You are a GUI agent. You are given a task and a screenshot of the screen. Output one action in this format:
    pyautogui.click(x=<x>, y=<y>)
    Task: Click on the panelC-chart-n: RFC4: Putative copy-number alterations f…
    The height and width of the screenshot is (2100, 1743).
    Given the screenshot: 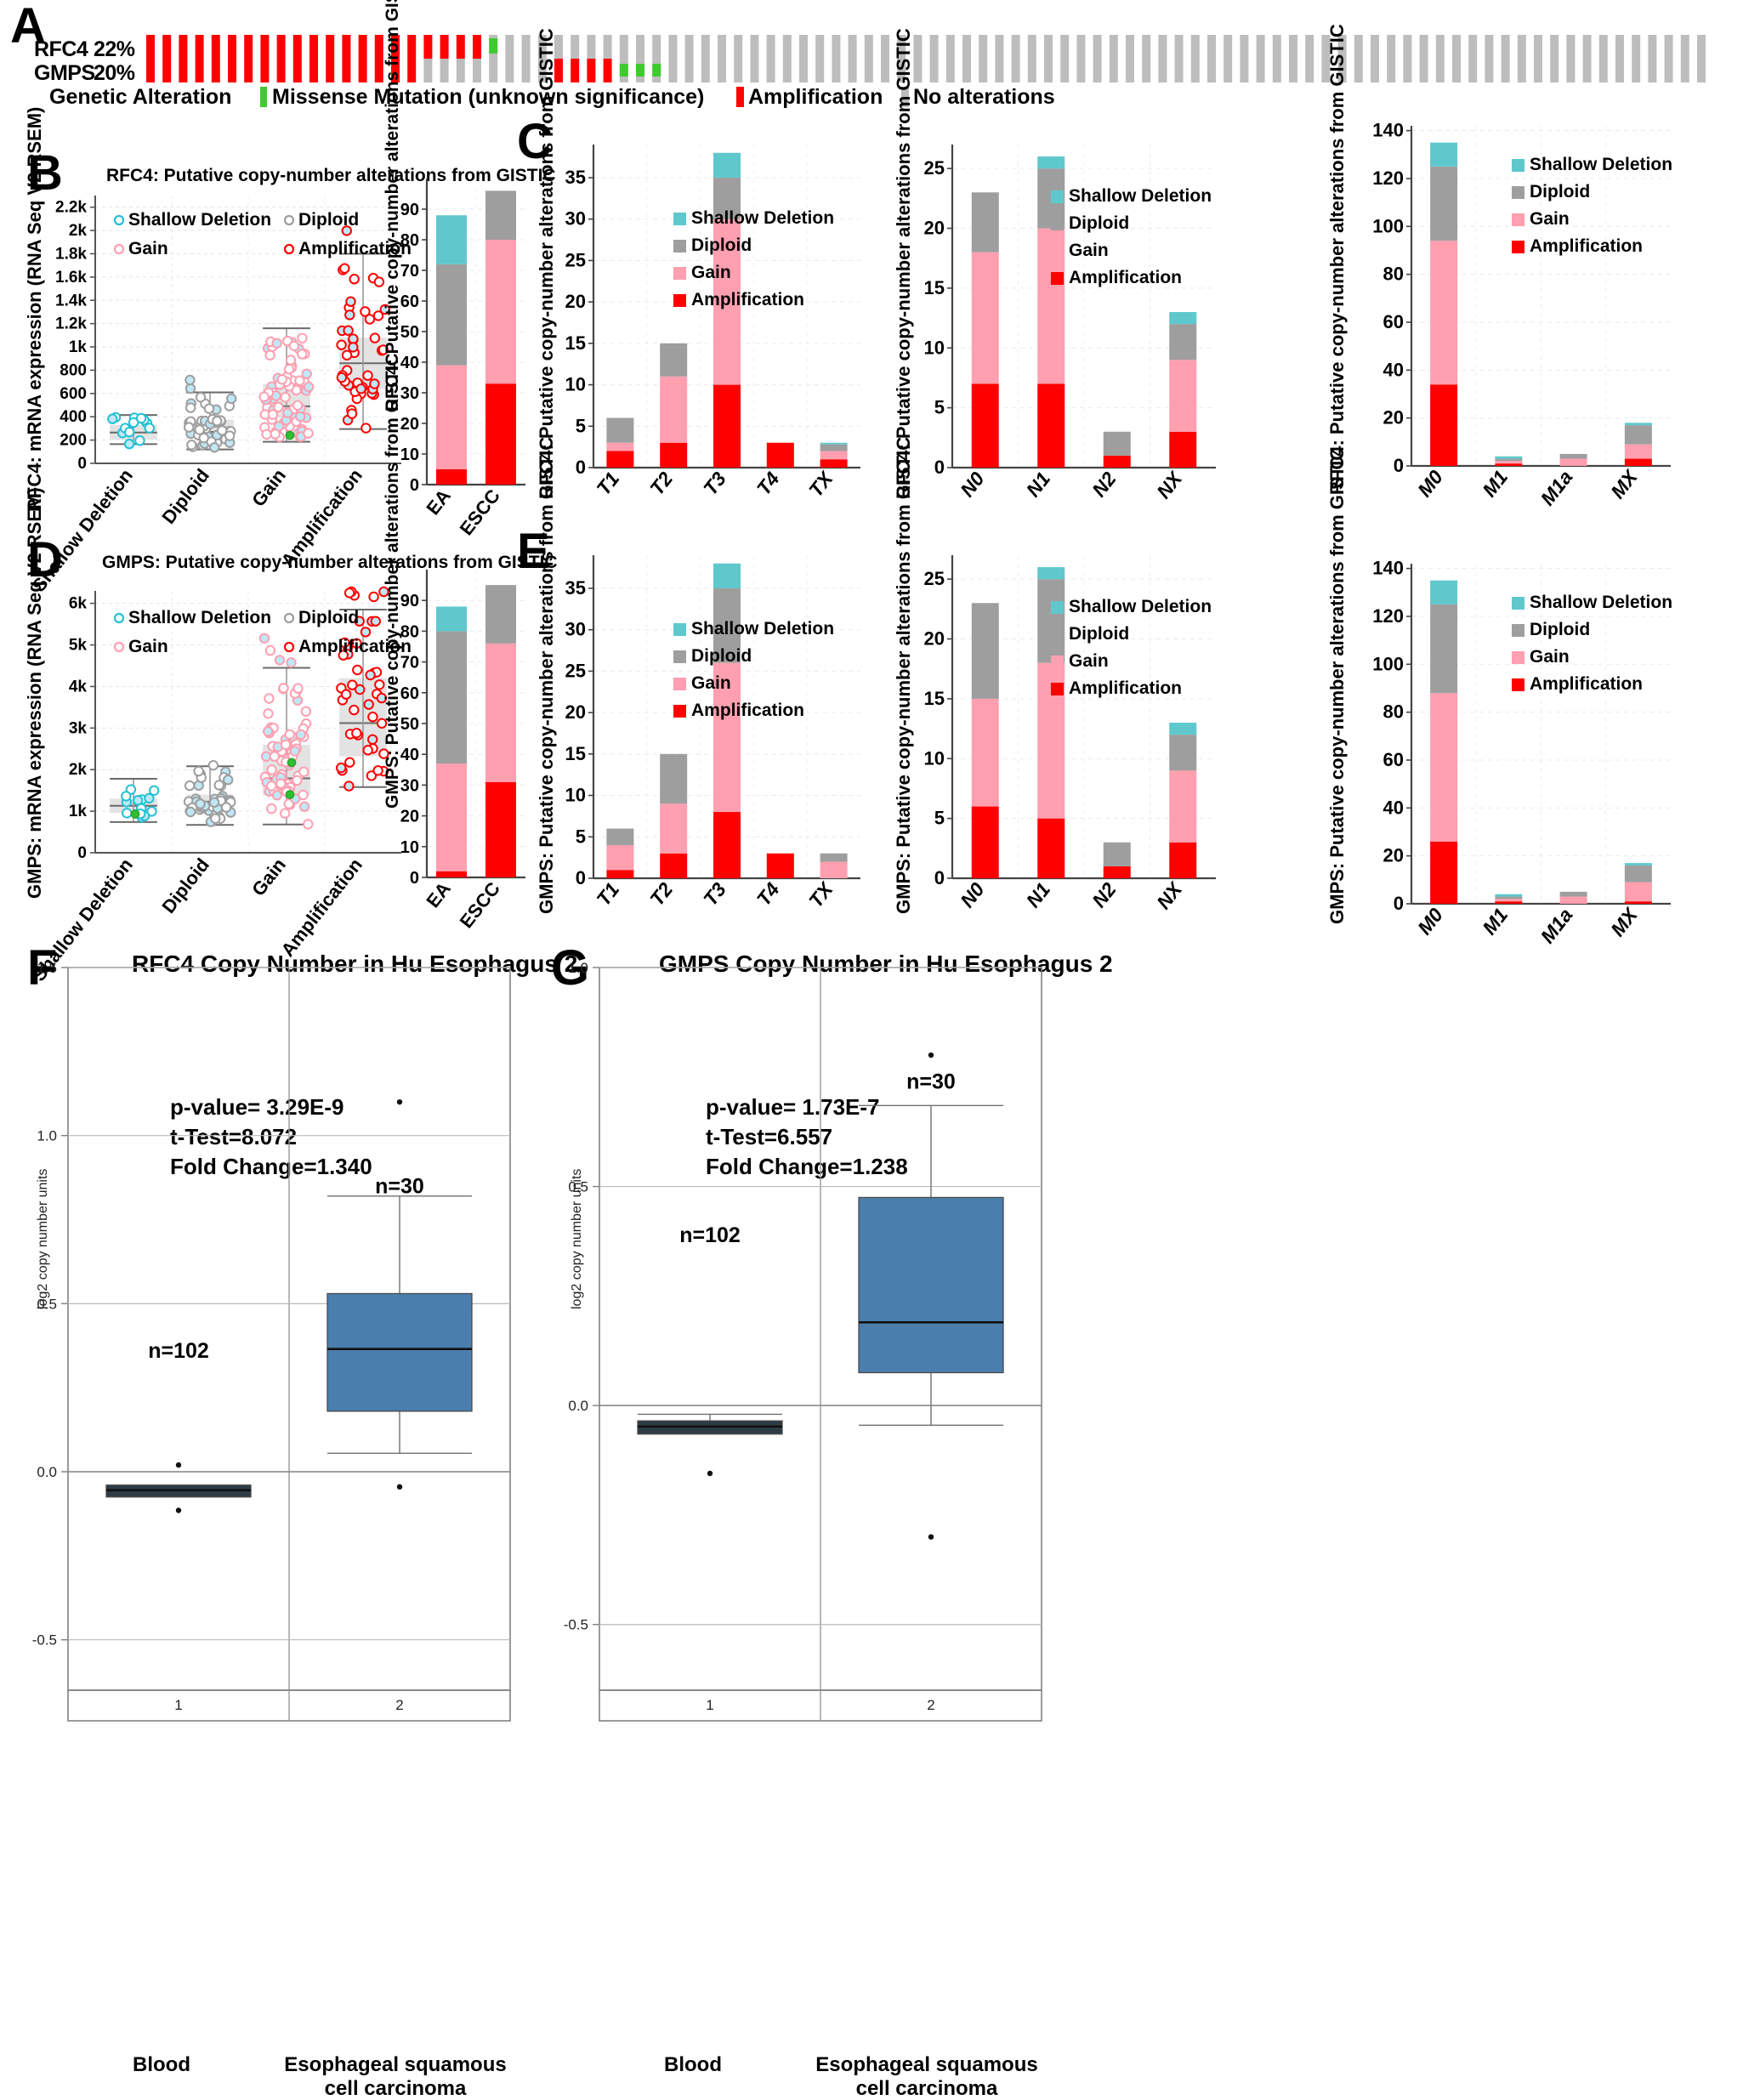 What is the action you would take?
    pyautogui.click(x=1062, y=276)
    